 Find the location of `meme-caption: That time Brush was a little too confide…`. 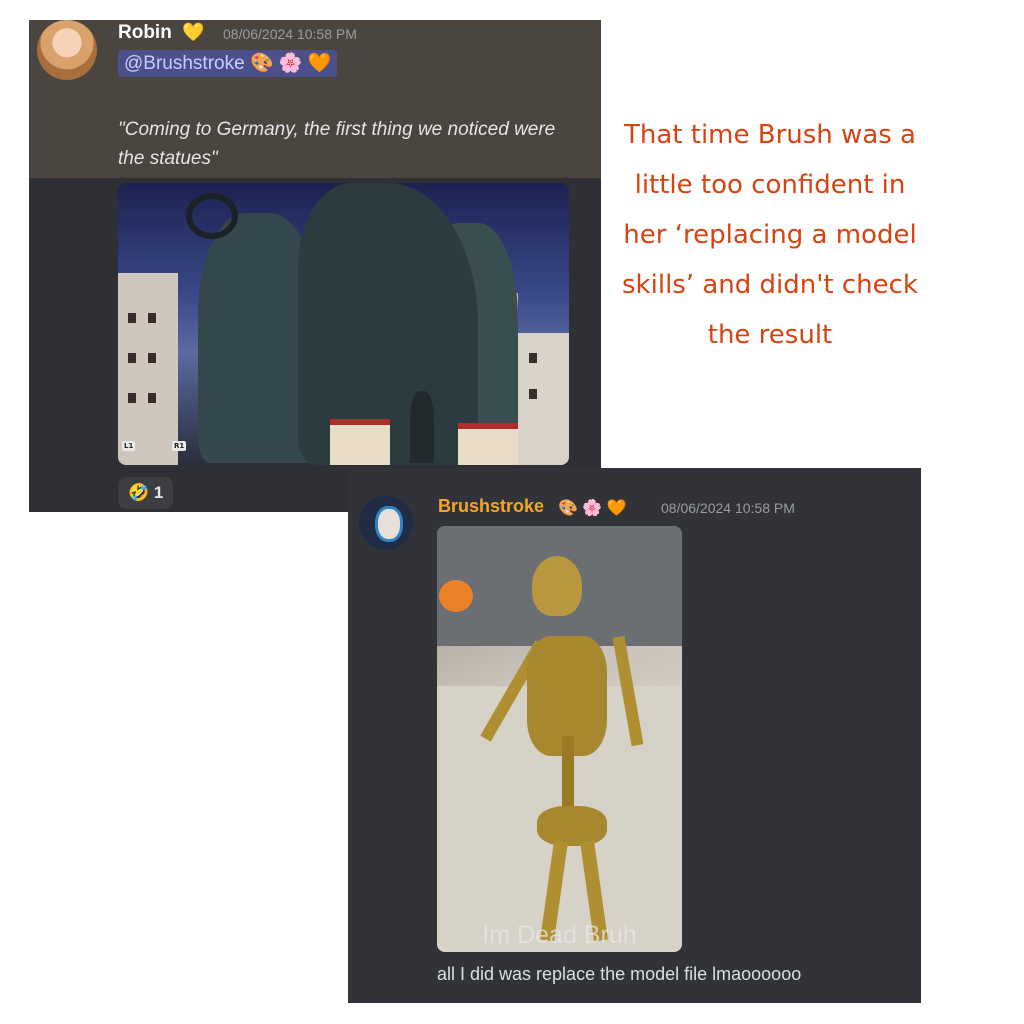

meme-caption: That time Brush was a little too confide… is located at coordinates (770, 235).